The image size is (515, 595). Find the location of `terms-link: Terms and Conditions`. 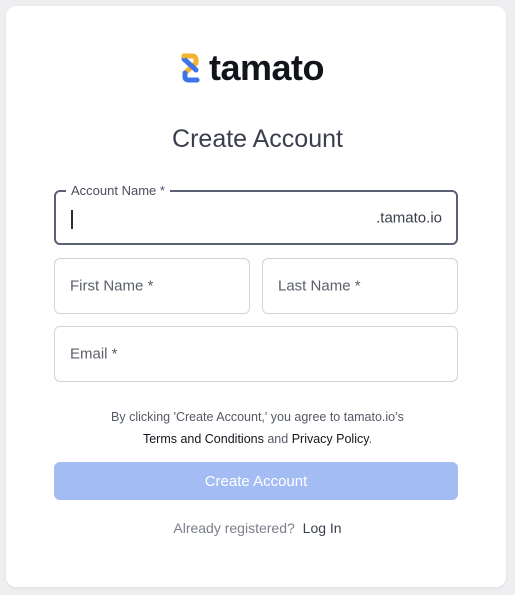

terms-link: Terms and Conditions is located at coordinates (203, 439).